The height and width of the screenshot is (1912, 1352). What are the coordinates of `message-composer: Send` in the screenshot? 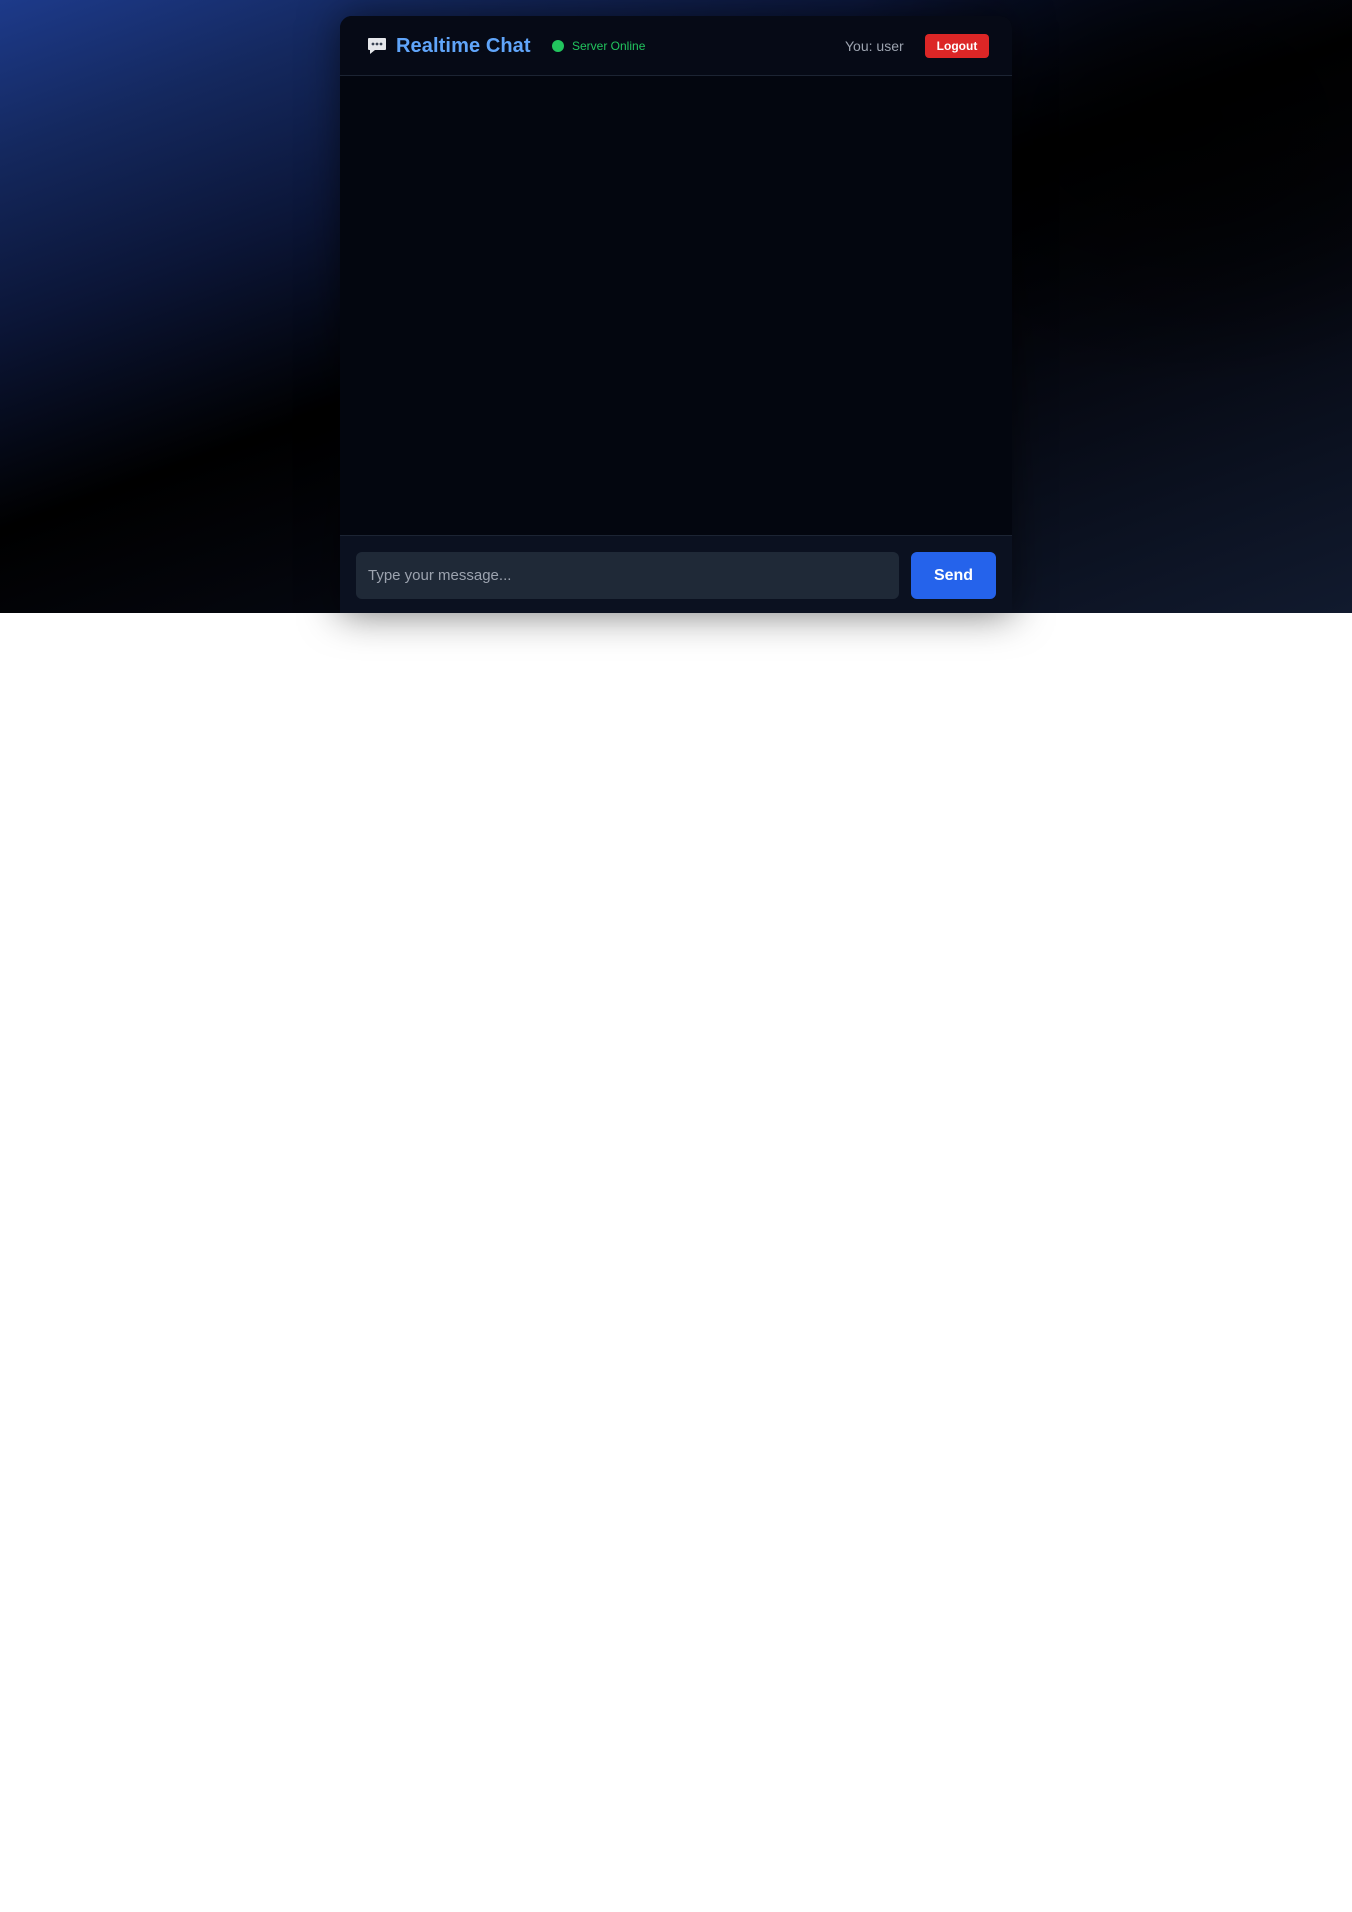 It's located at (676, 574).